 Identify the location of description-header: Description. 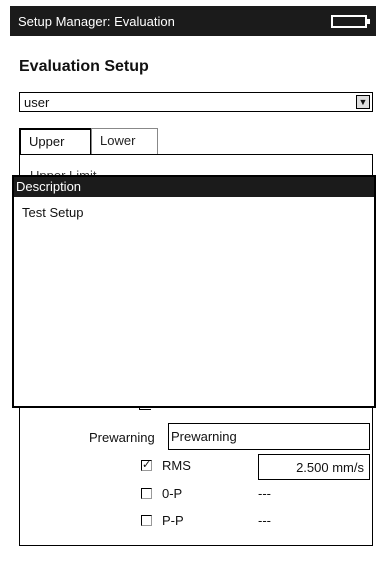
(194, 187).